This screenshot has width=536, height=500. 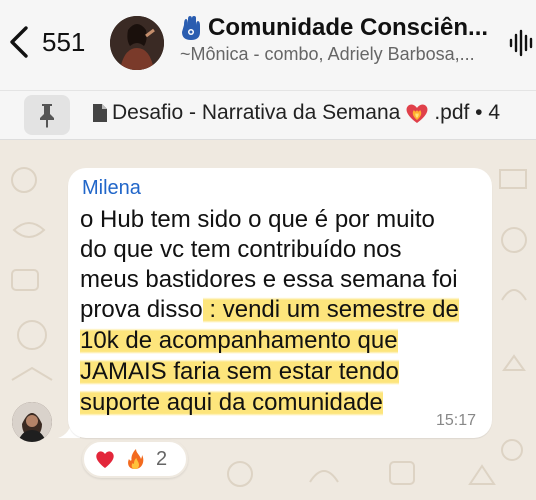 I want to click on pinned-text: Desafio - Narrativa da Semana .pdf • 4, so click(x=296, y=113).